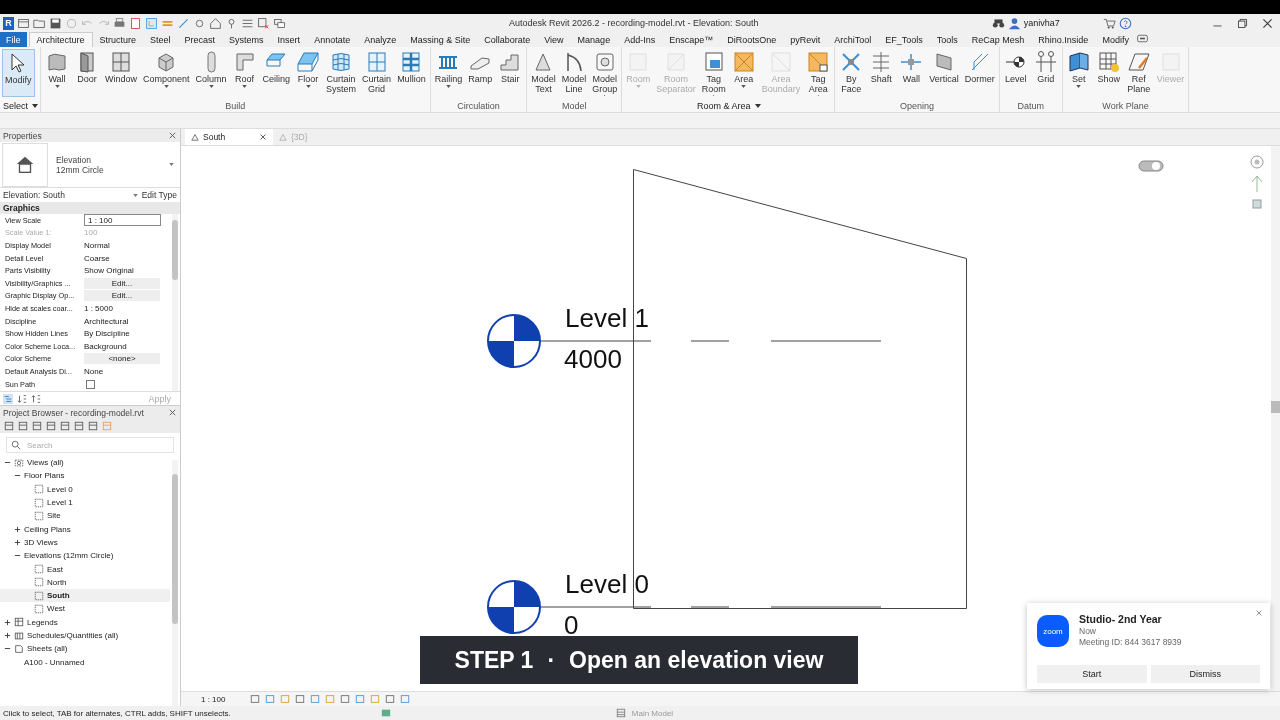  What do you see at coordinates (122, 359) in the screenshot?
I see `property-button: <none>` at bounding box center [122, 359].